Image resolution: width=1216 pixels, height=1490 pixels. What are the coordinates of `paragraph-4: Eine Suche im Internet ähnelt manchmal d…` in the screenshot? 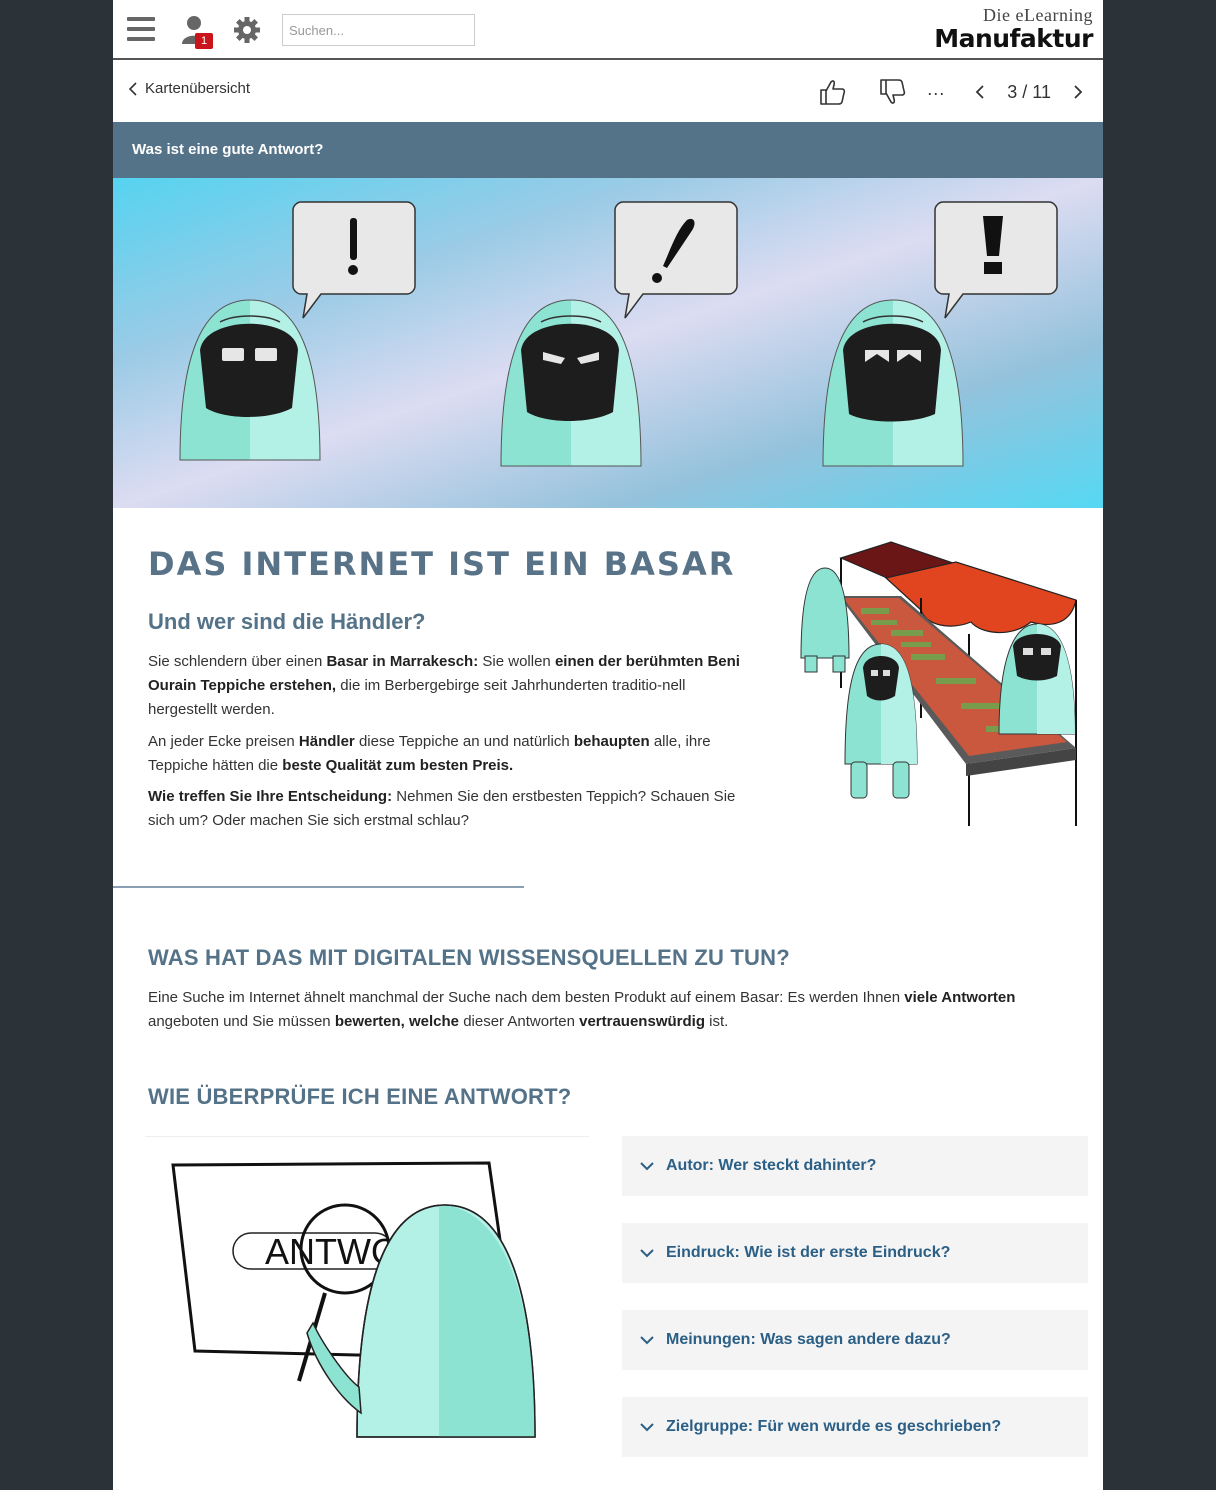 It's located at (582, 1009).